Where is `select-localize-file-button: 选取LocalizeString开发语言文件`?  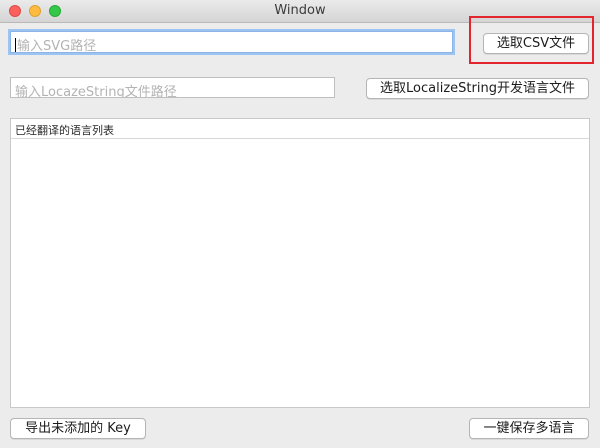 select-localize-file-button: 选取LocalizeString开发语言文件 is located at coordinates (477, 88).